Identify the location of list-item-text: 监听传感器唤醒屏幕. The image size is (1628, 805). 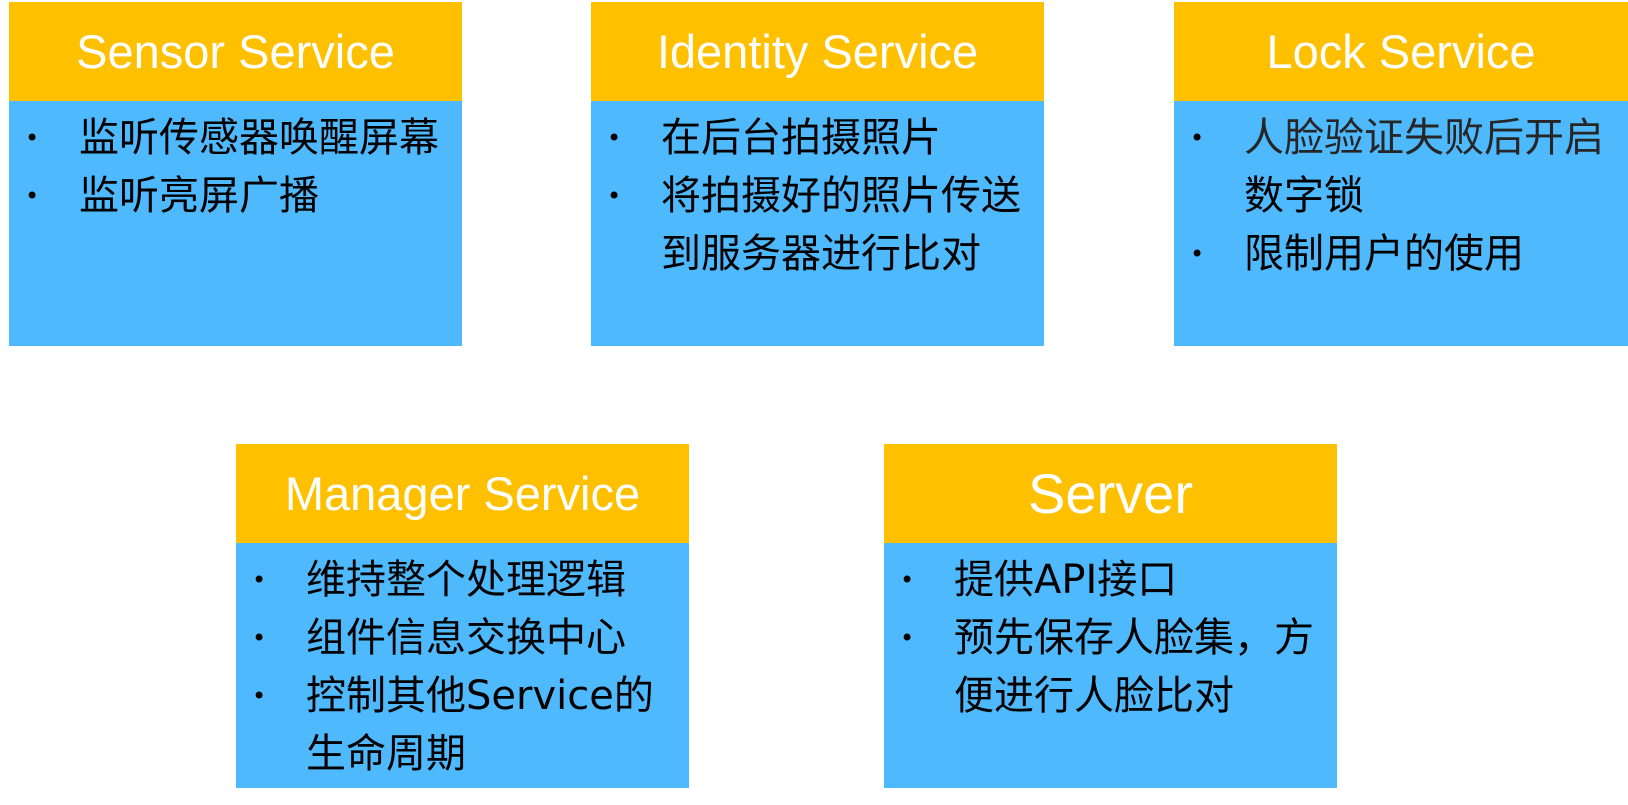
(259, 138).